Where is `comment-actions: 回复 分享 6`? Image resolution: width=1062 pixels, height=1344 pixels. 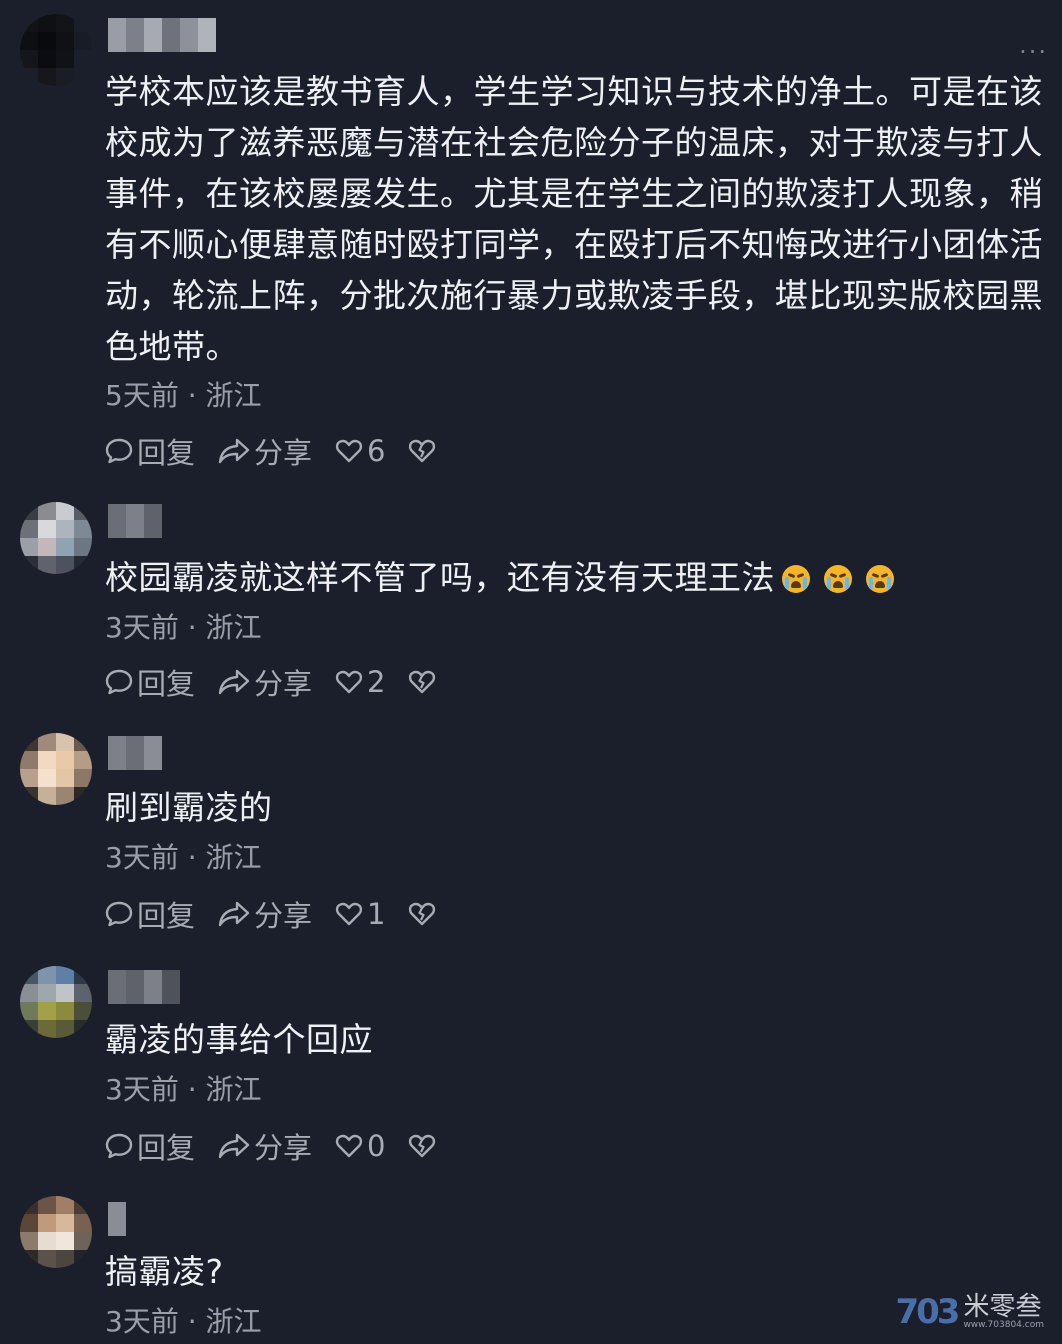 comment-actions: 回复 分享 6 is located at coordinates (281, 451).